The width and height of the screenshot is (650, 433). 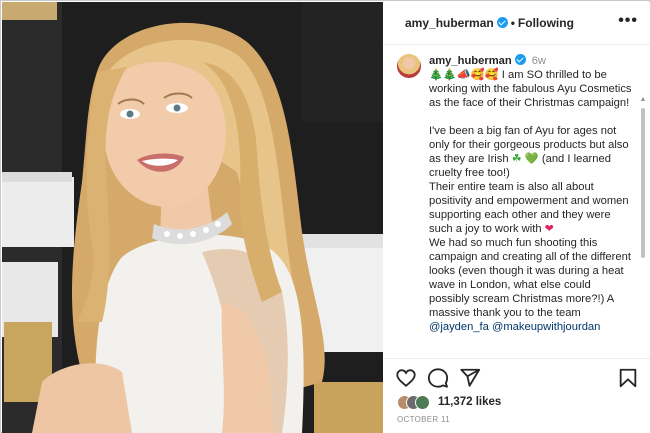 What do you see at coordinates (469, 402) in the screenshot?
I see `likes-count: 11,372 likes` at bounding box center [469, 402].